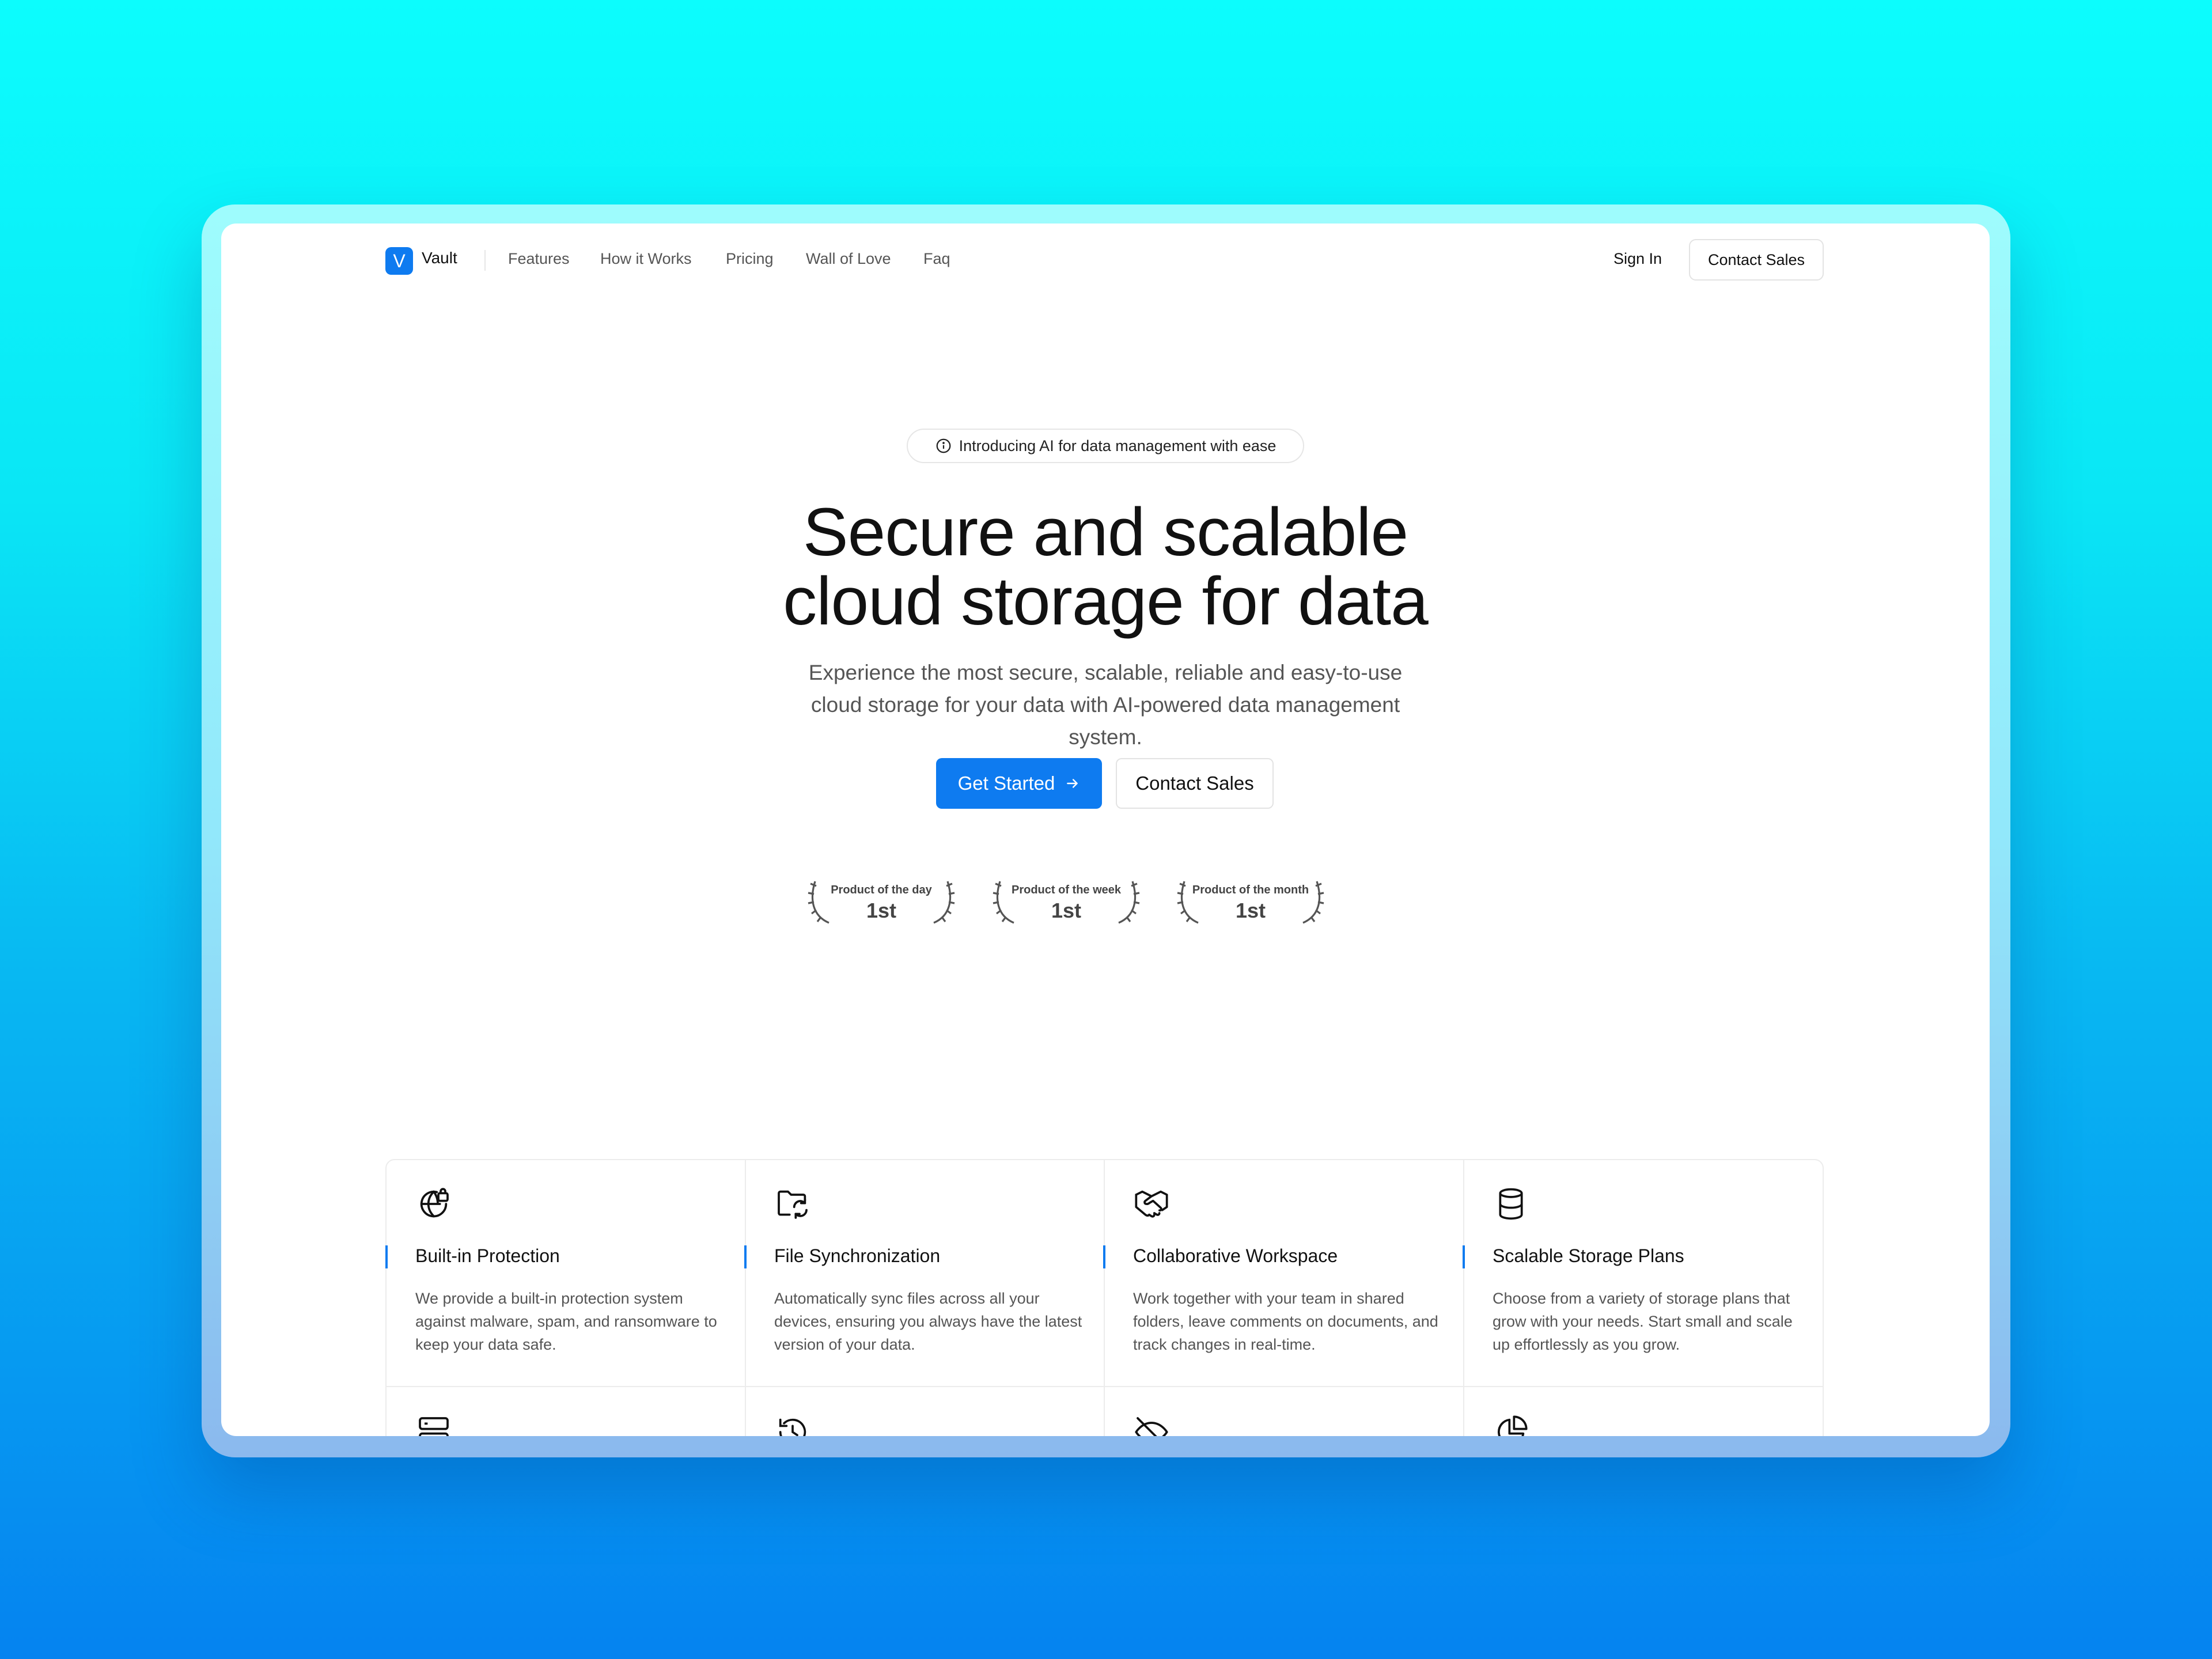 The image size is (2212, 1659). What do you see at coordinates (1235, 1255) in the screenshot?
I see `feature-title: Collaborative Workspace` at bounding box center [1235, 1255].